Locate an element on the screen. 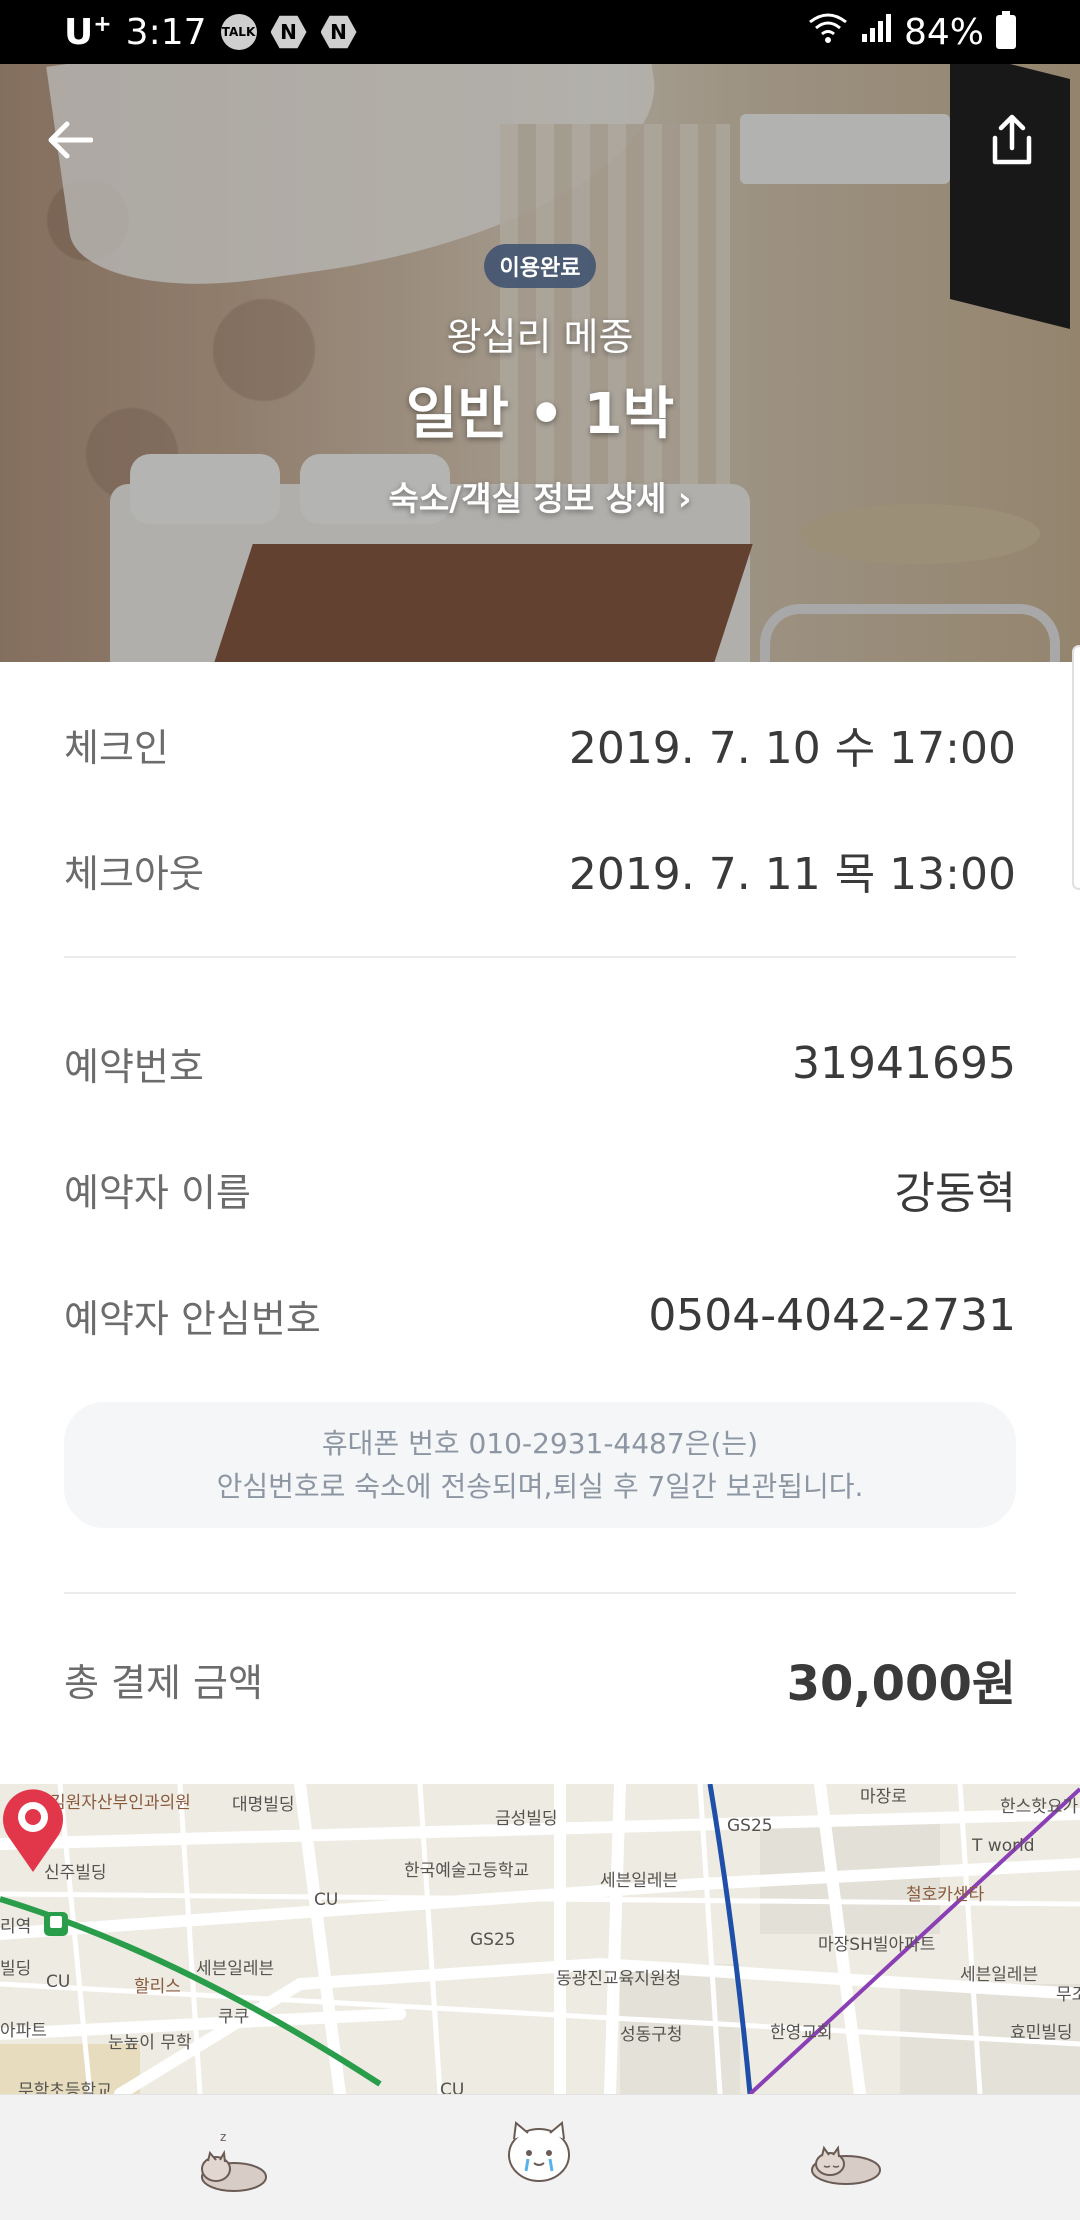 The image size is (1080, 2220). checkin-row: 체크인 2019. 7. 10 수 17:00 is located at coordinates (540, 744).